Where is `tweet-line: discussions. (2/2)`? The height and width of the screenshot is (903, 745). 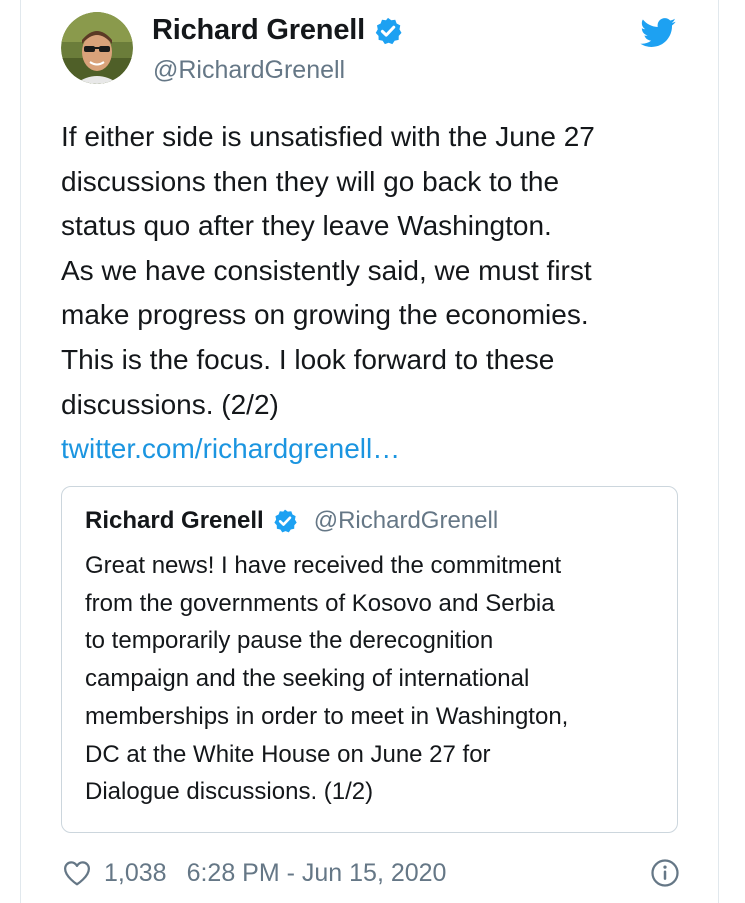 tweet-line: discussions. (2/2) is located at coordinates (170, 404).